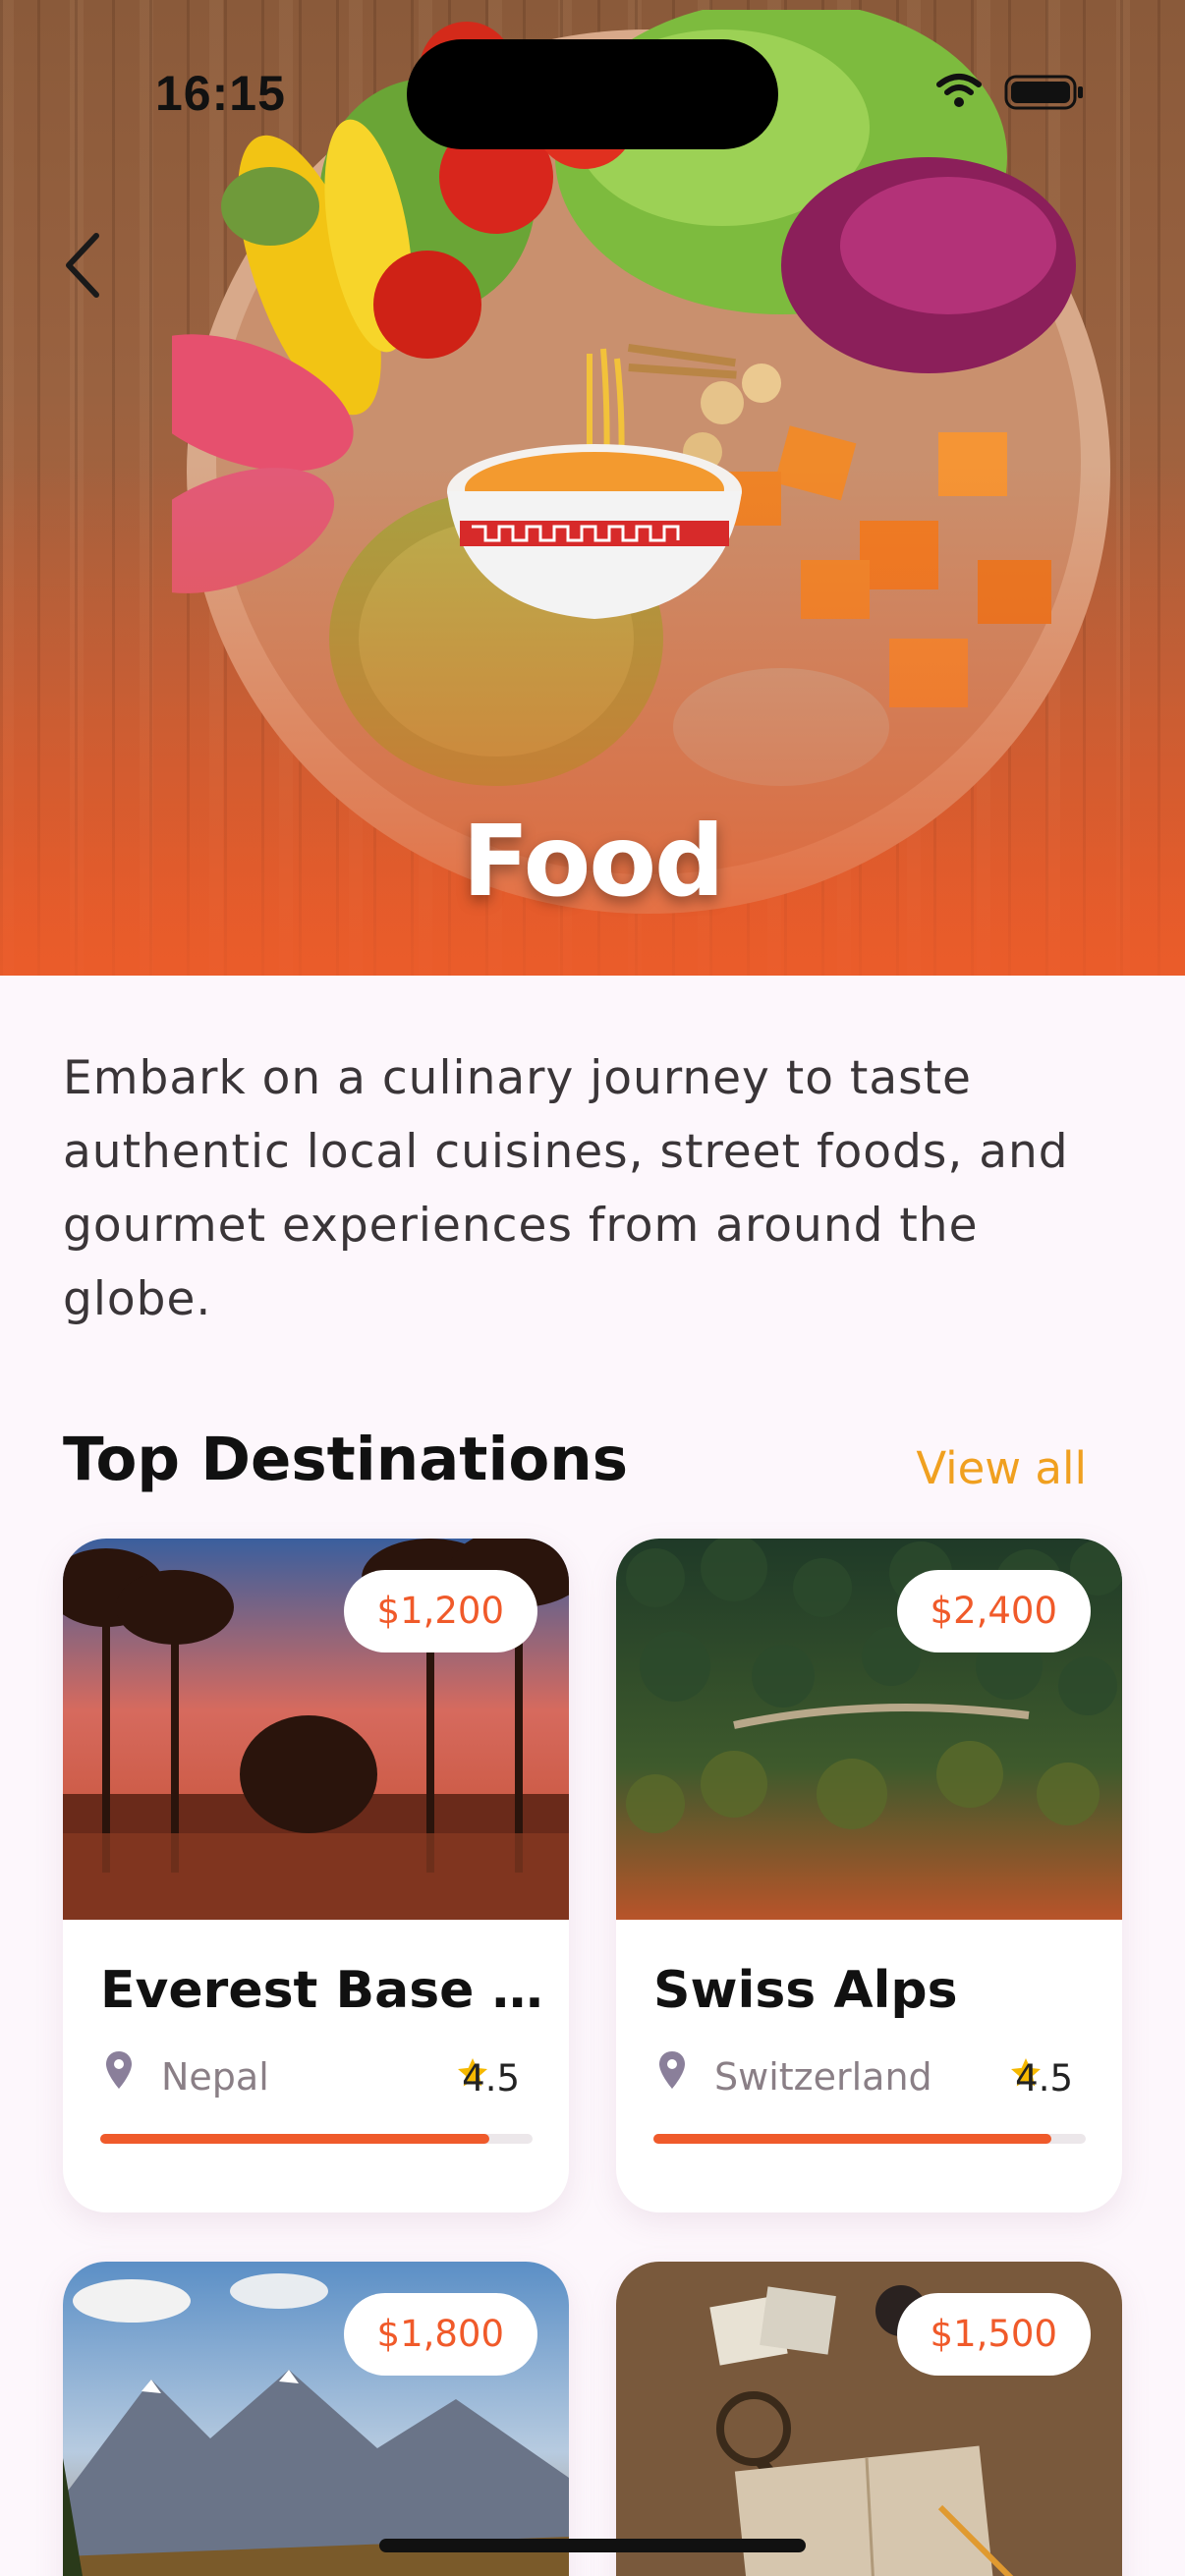 Image resolution: width=1185 pixels, height=2576 pixels. I want to click on location-row: Switzerland 4.5, so click(869, 2078).